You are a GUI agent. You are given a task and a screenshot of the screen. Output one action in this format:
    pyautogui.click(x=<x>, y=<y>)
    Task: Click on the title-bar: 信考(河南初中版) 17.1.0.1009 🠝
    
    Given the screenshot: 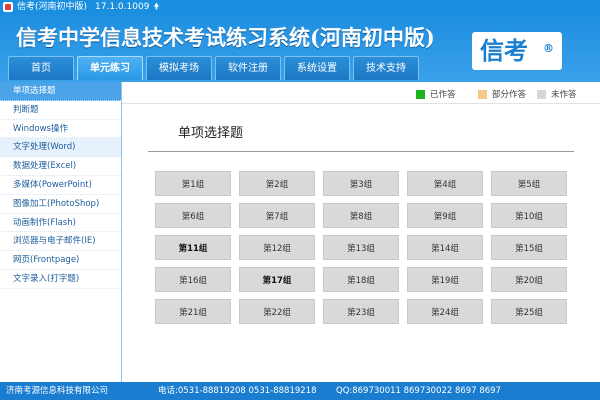 What is the action you would take?
    pyautogui.click(x=300, y=7)
    